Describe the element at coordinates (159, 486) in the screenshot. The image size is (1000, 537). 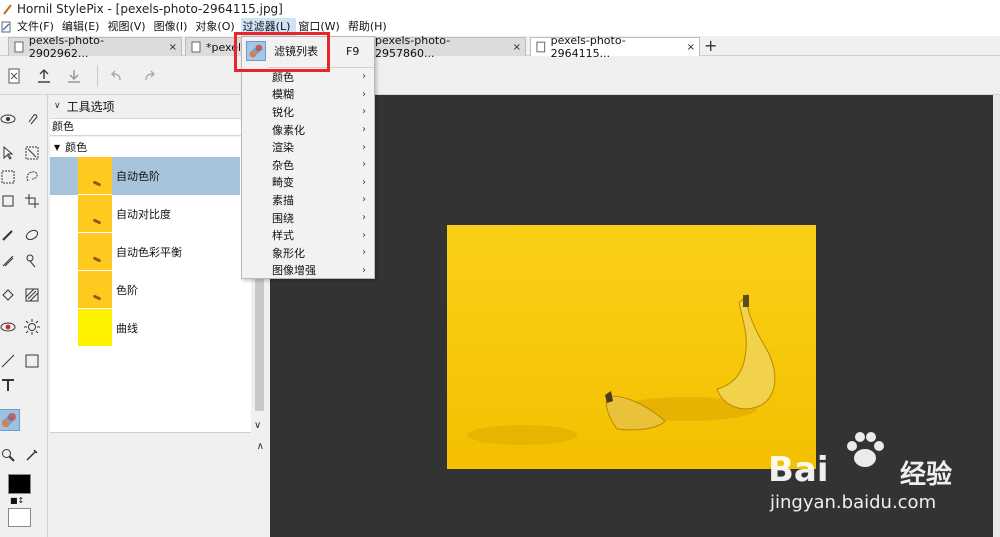
I see `tool-options-lower-pane: ∧` at that location.